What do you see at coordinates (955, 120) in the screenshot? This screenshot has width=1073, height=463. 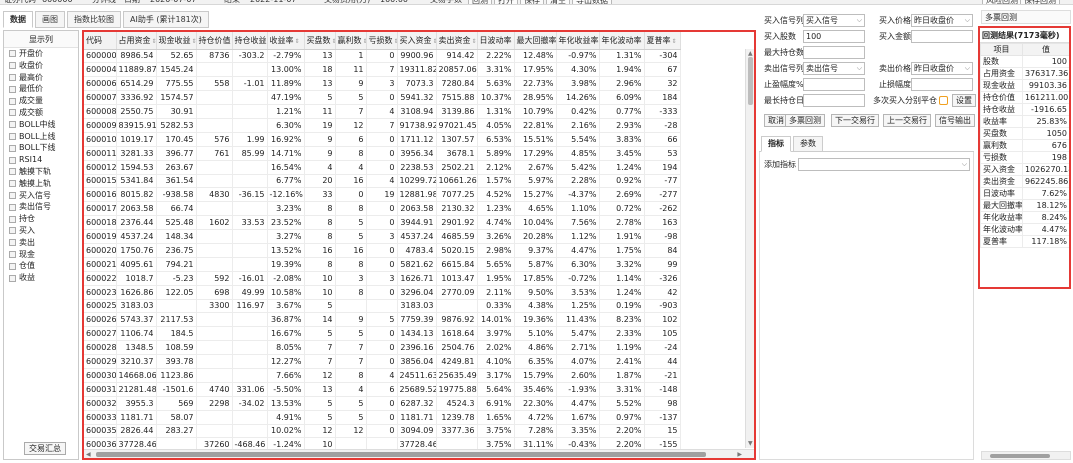 I see `signal-output-button: 信号输出` at bounding box center [955, 120].